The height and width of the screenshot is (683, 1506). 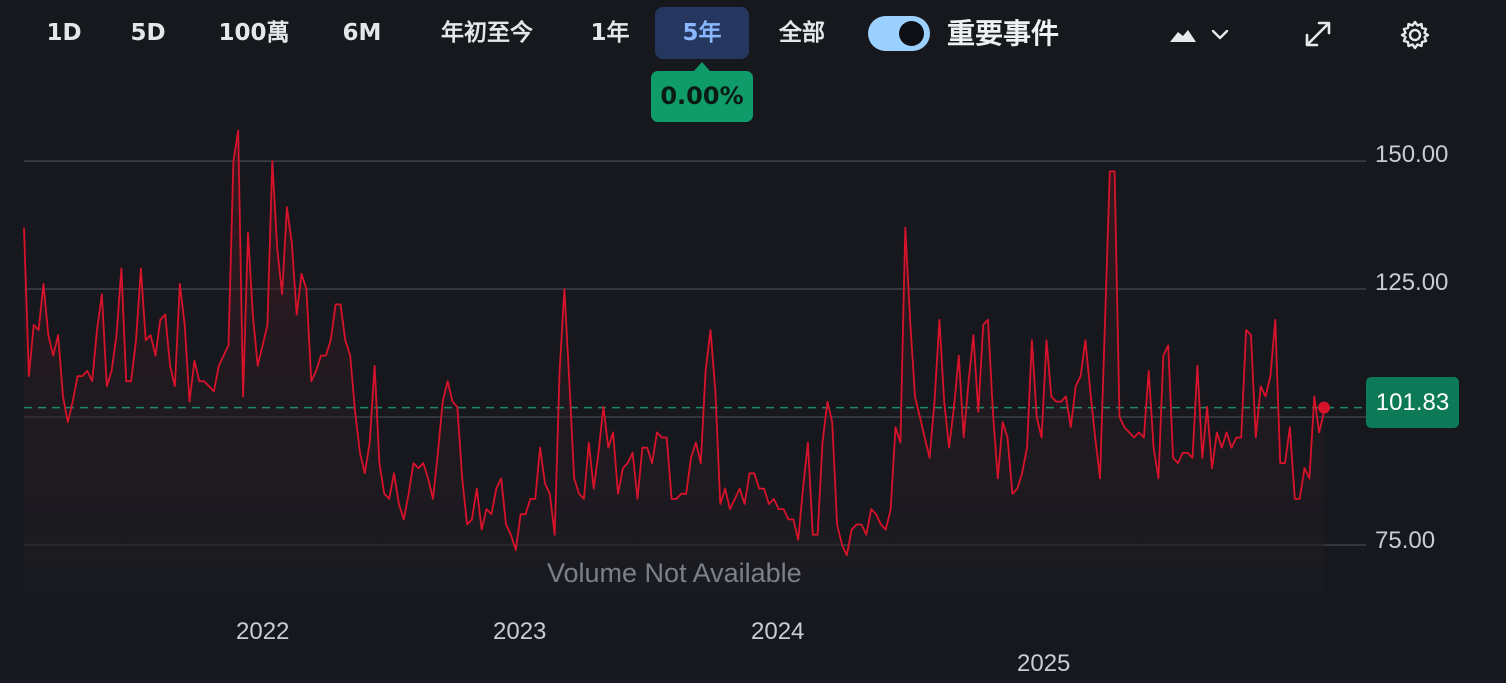 I want to click on x-tick-2023: 2023, so click(x=520, y=631).